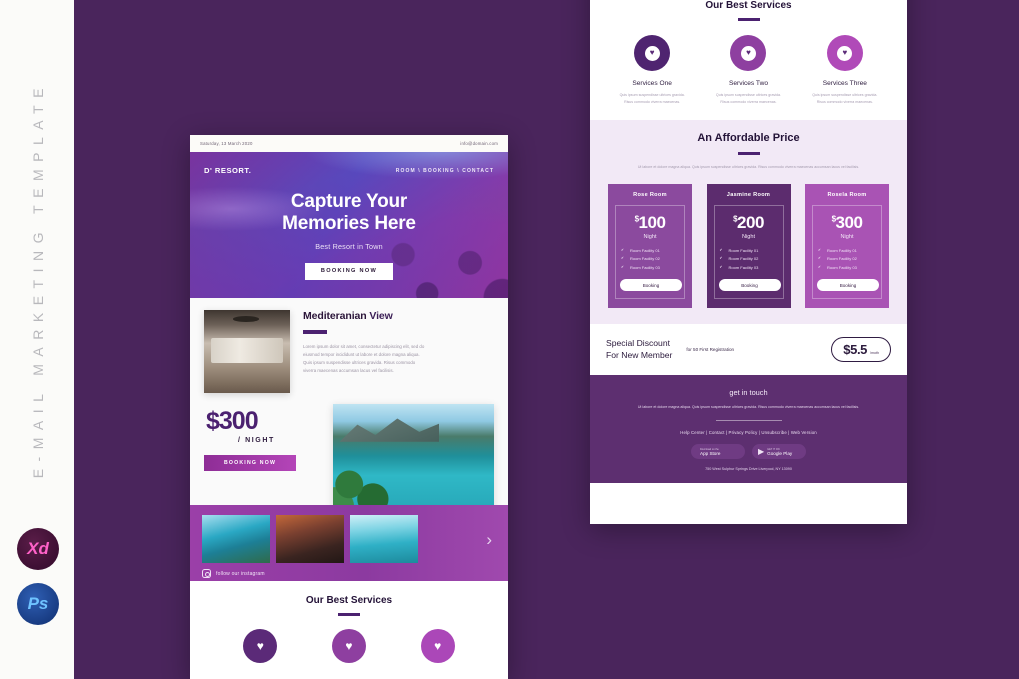 The image size is (1019, 679). What do you see at coordinates (855, 350) in the screenshot?
I see `discount-price: $5.5` at bounding box center [855, 350].